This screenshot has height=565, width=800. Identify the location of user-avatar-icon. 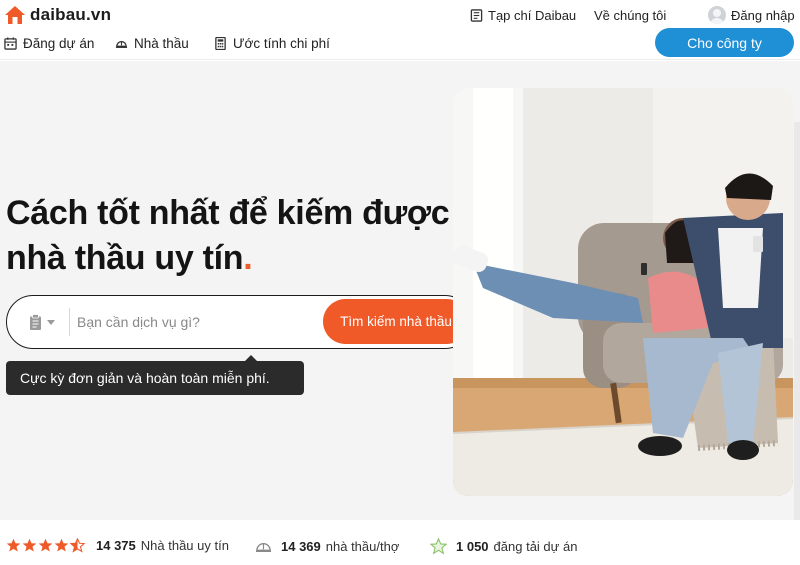
(717, 15).